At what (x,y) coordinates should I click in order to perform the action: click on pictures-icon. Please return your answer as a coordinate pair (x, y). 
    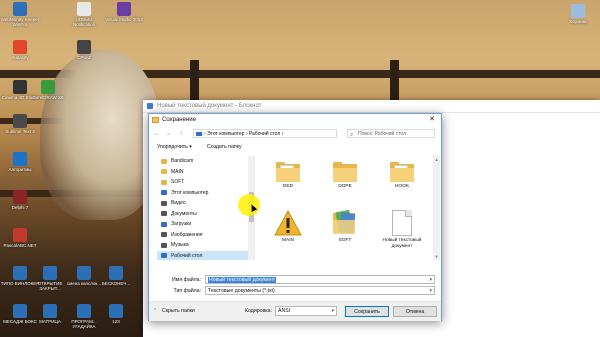
    Looking at the image, I should click on (164, 234).